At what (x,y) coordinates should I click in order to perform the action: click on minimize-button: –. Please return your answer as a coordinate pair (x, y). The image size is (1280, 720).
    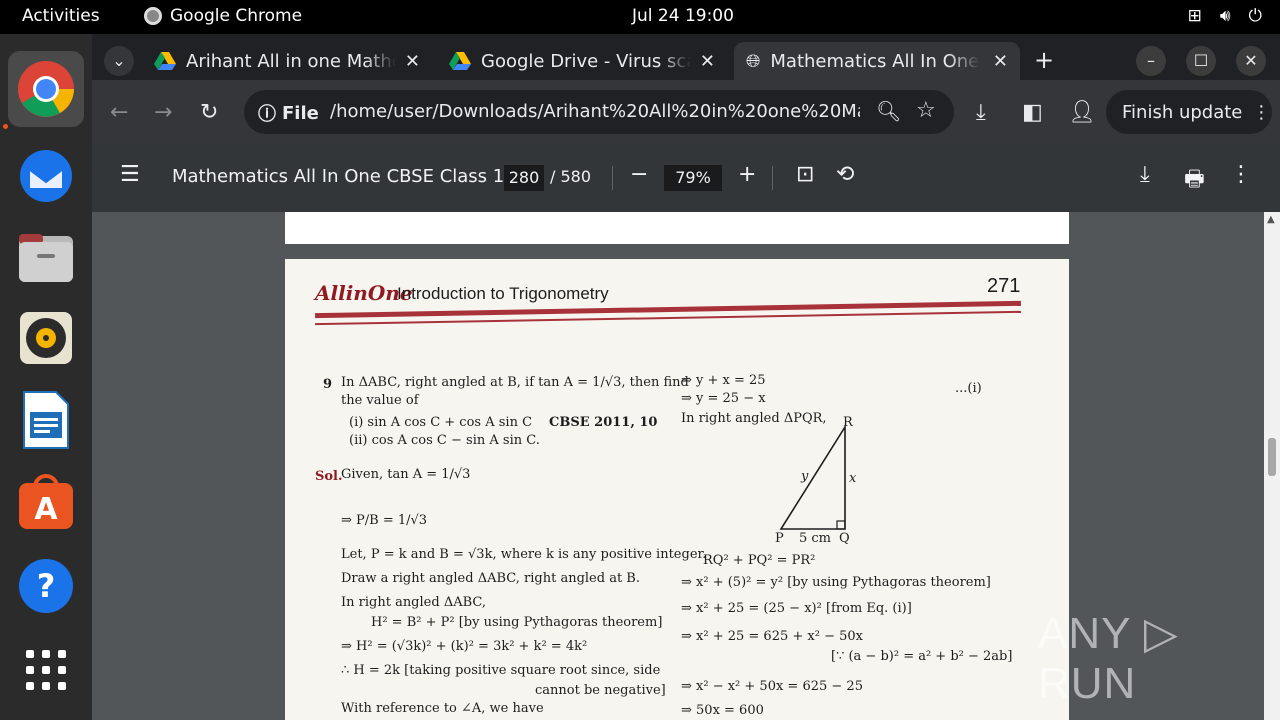
    Looking at the image, I should click on (1151, 61).